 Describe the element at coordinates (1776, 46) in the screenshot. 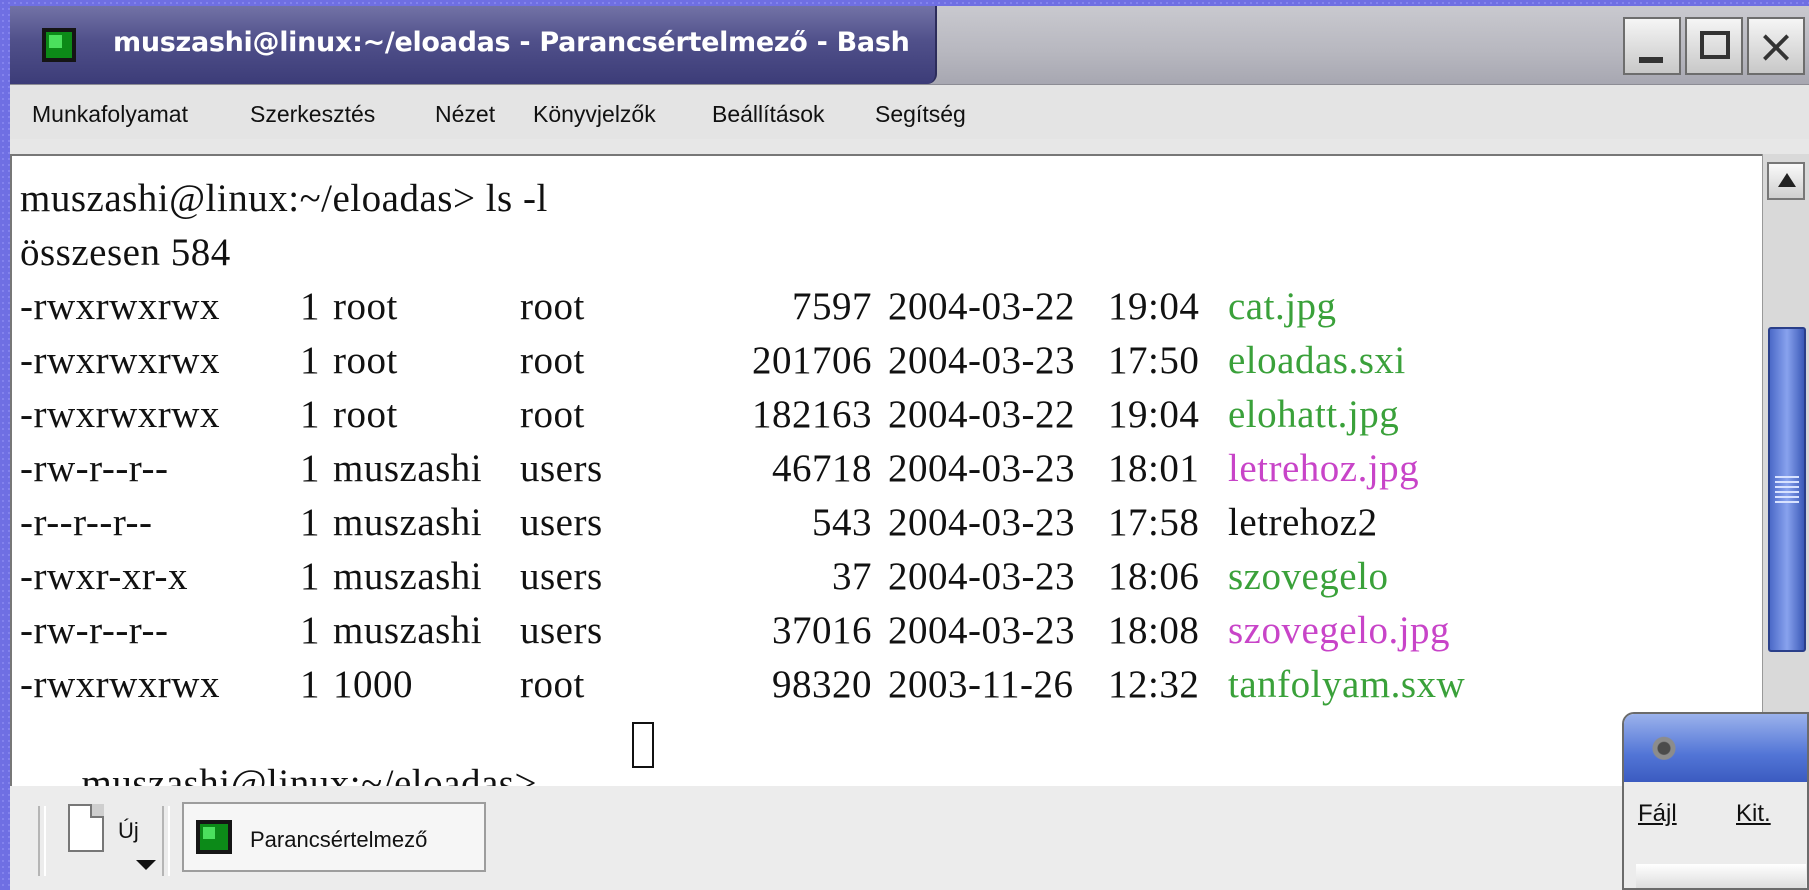

I see `close-button: ×` at that location.